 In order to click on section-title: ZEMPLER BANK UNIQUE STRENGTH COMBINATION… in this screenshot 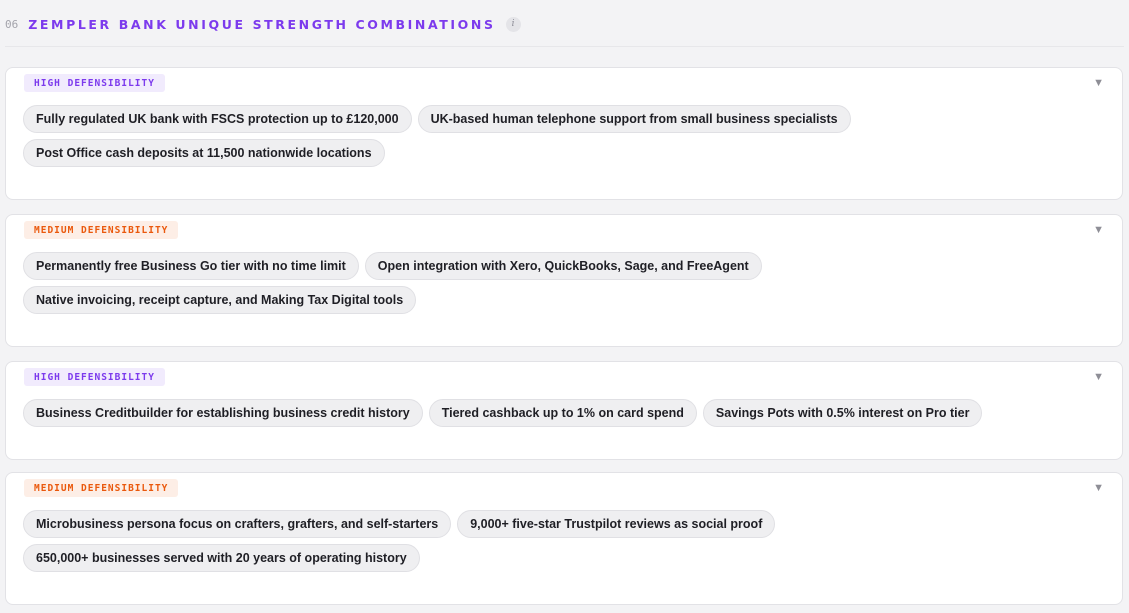, I will do `click(262, 24)`.